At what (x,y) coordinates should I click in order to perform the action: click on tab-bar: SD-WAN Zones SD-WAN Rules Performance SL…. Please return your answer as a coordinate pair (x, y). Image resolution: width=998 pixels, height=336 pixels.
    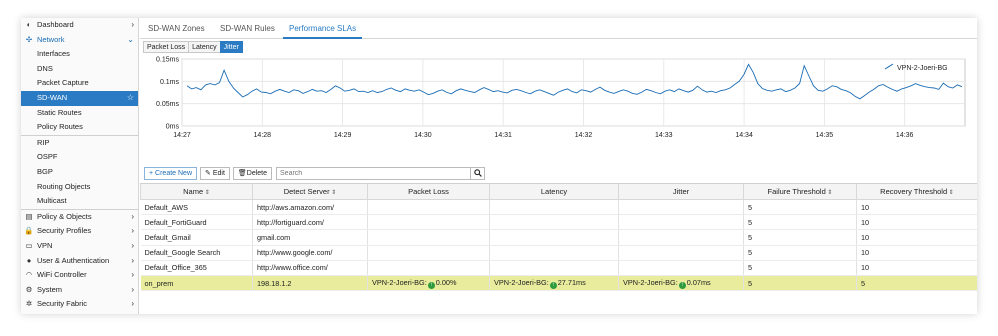
    Looking at the image, I should click on (558, 28).